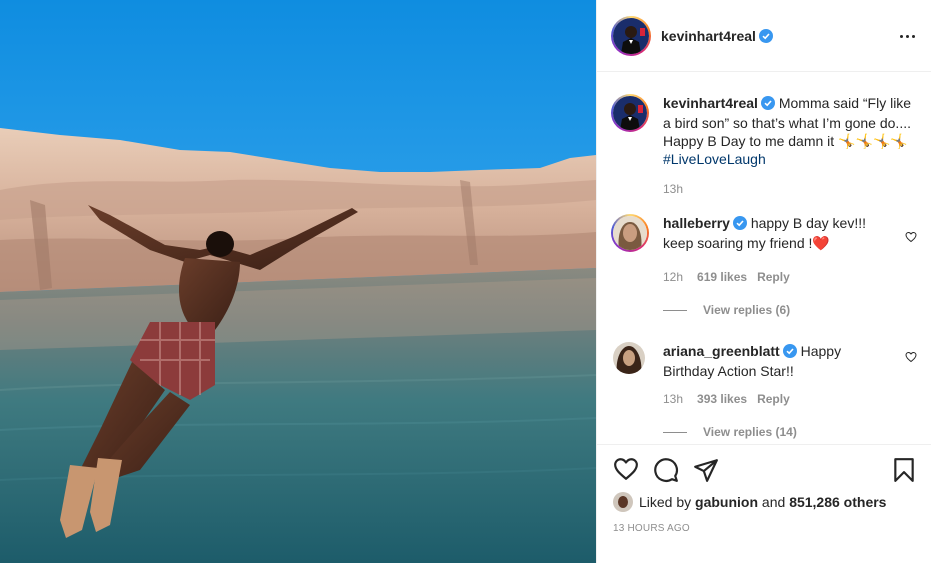 The width and height of the screenshot is (931, 563). Describe the element at coordinates (907, 36) in the screenshot. I see `more-options-icon` at that location.